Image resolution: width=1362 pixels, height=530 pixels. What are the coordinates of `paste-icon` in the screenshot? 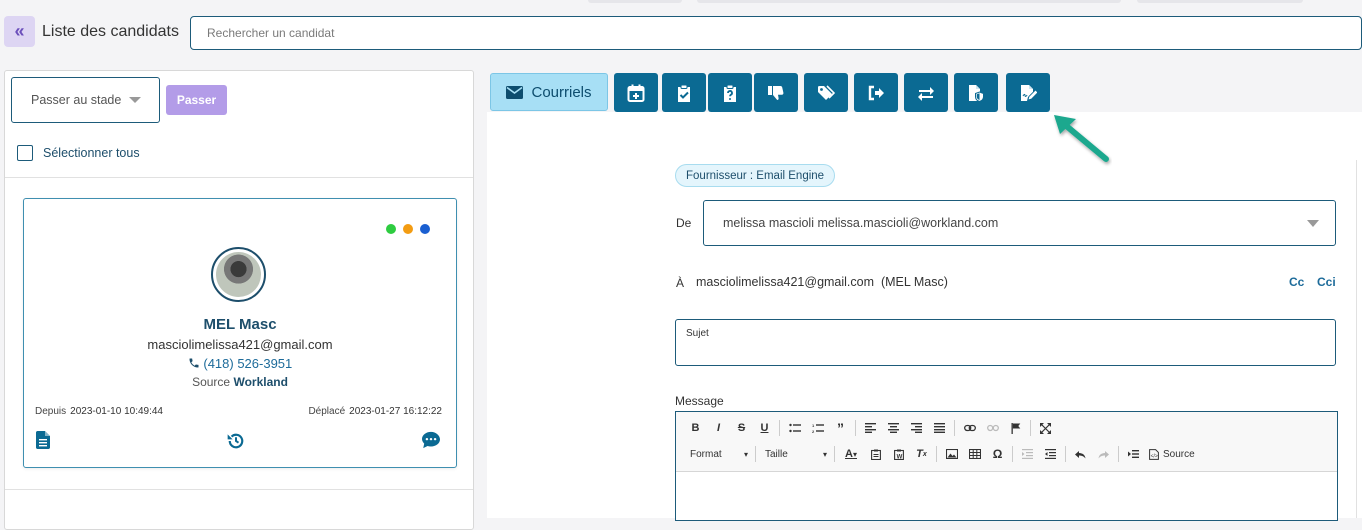 It's located at (875, 454).